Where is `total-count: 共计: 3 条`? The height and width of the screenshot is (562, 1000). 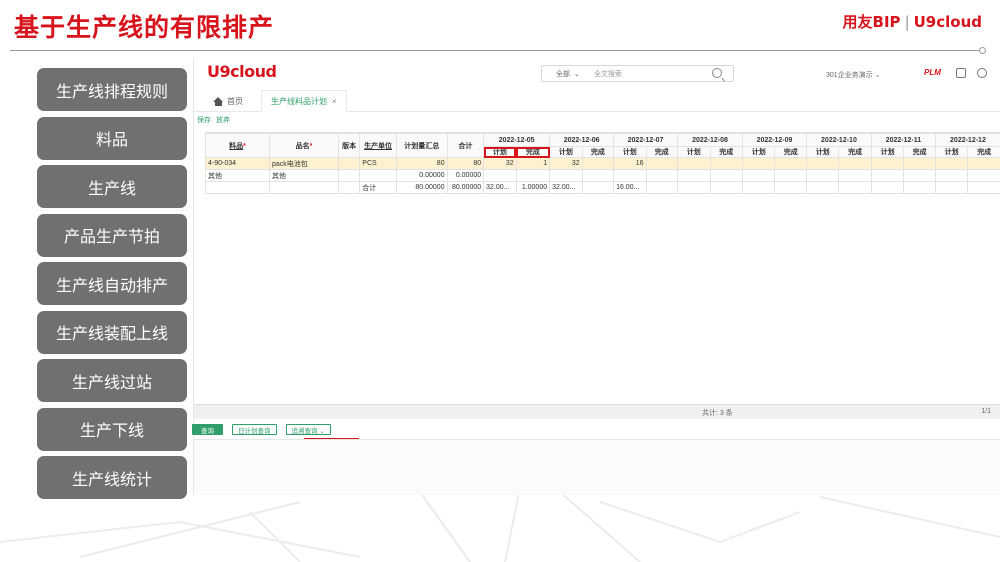 total-count: 共计: 3 条 is located at coordinates (717, 413).